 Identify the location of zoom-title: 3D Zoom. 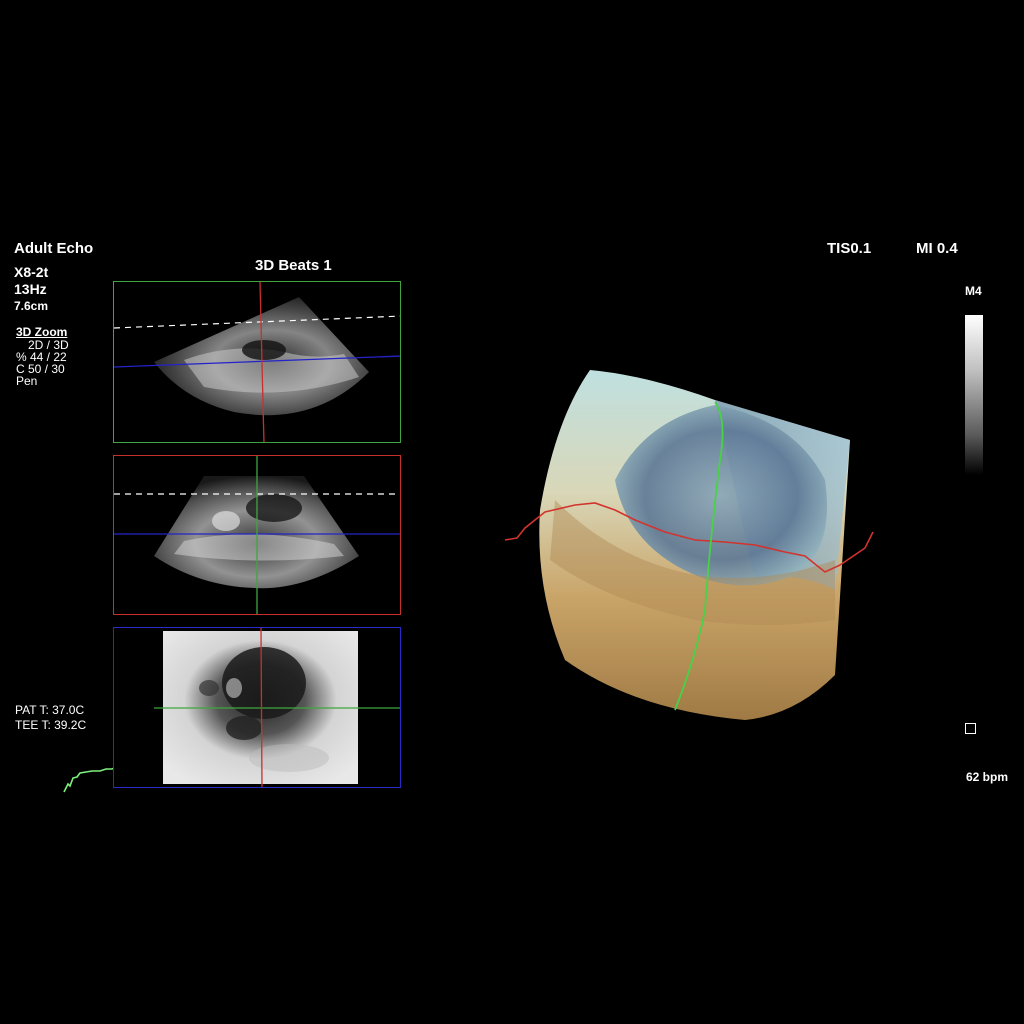
(42, 332).